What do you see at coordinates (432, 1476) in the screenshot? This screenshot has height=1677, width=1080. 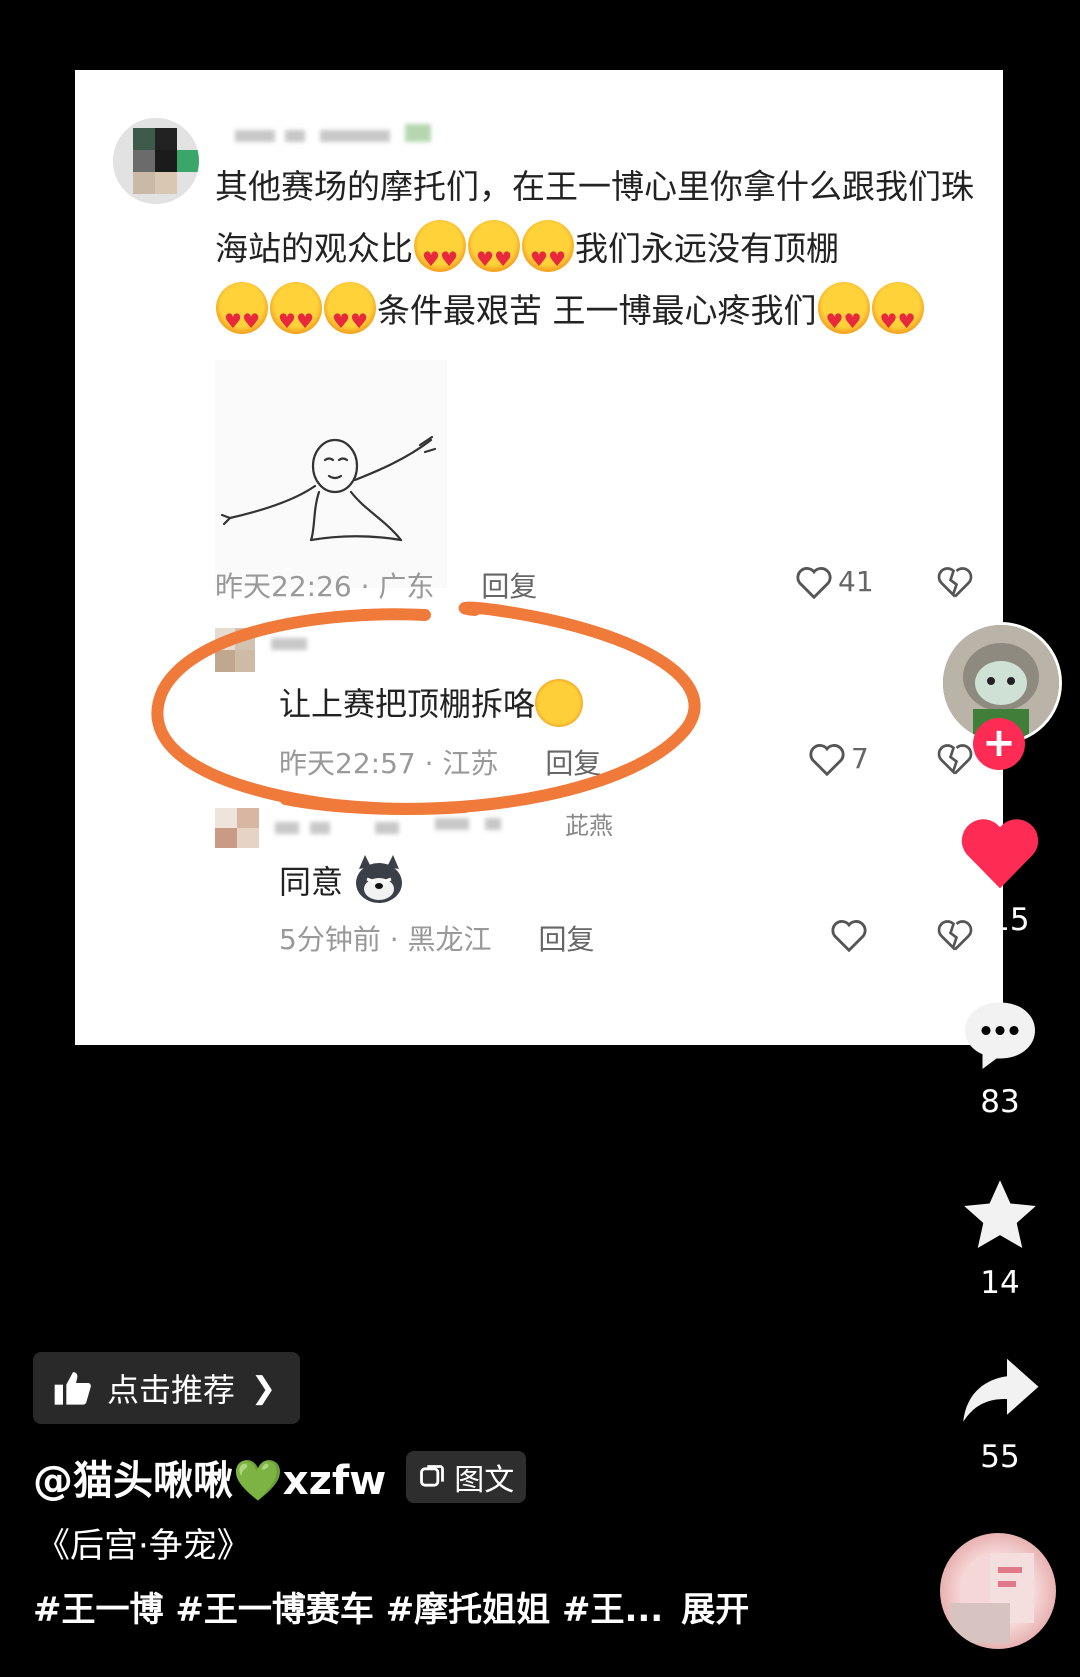 I see `image-text-icon` at bounding box center [432, 1476].